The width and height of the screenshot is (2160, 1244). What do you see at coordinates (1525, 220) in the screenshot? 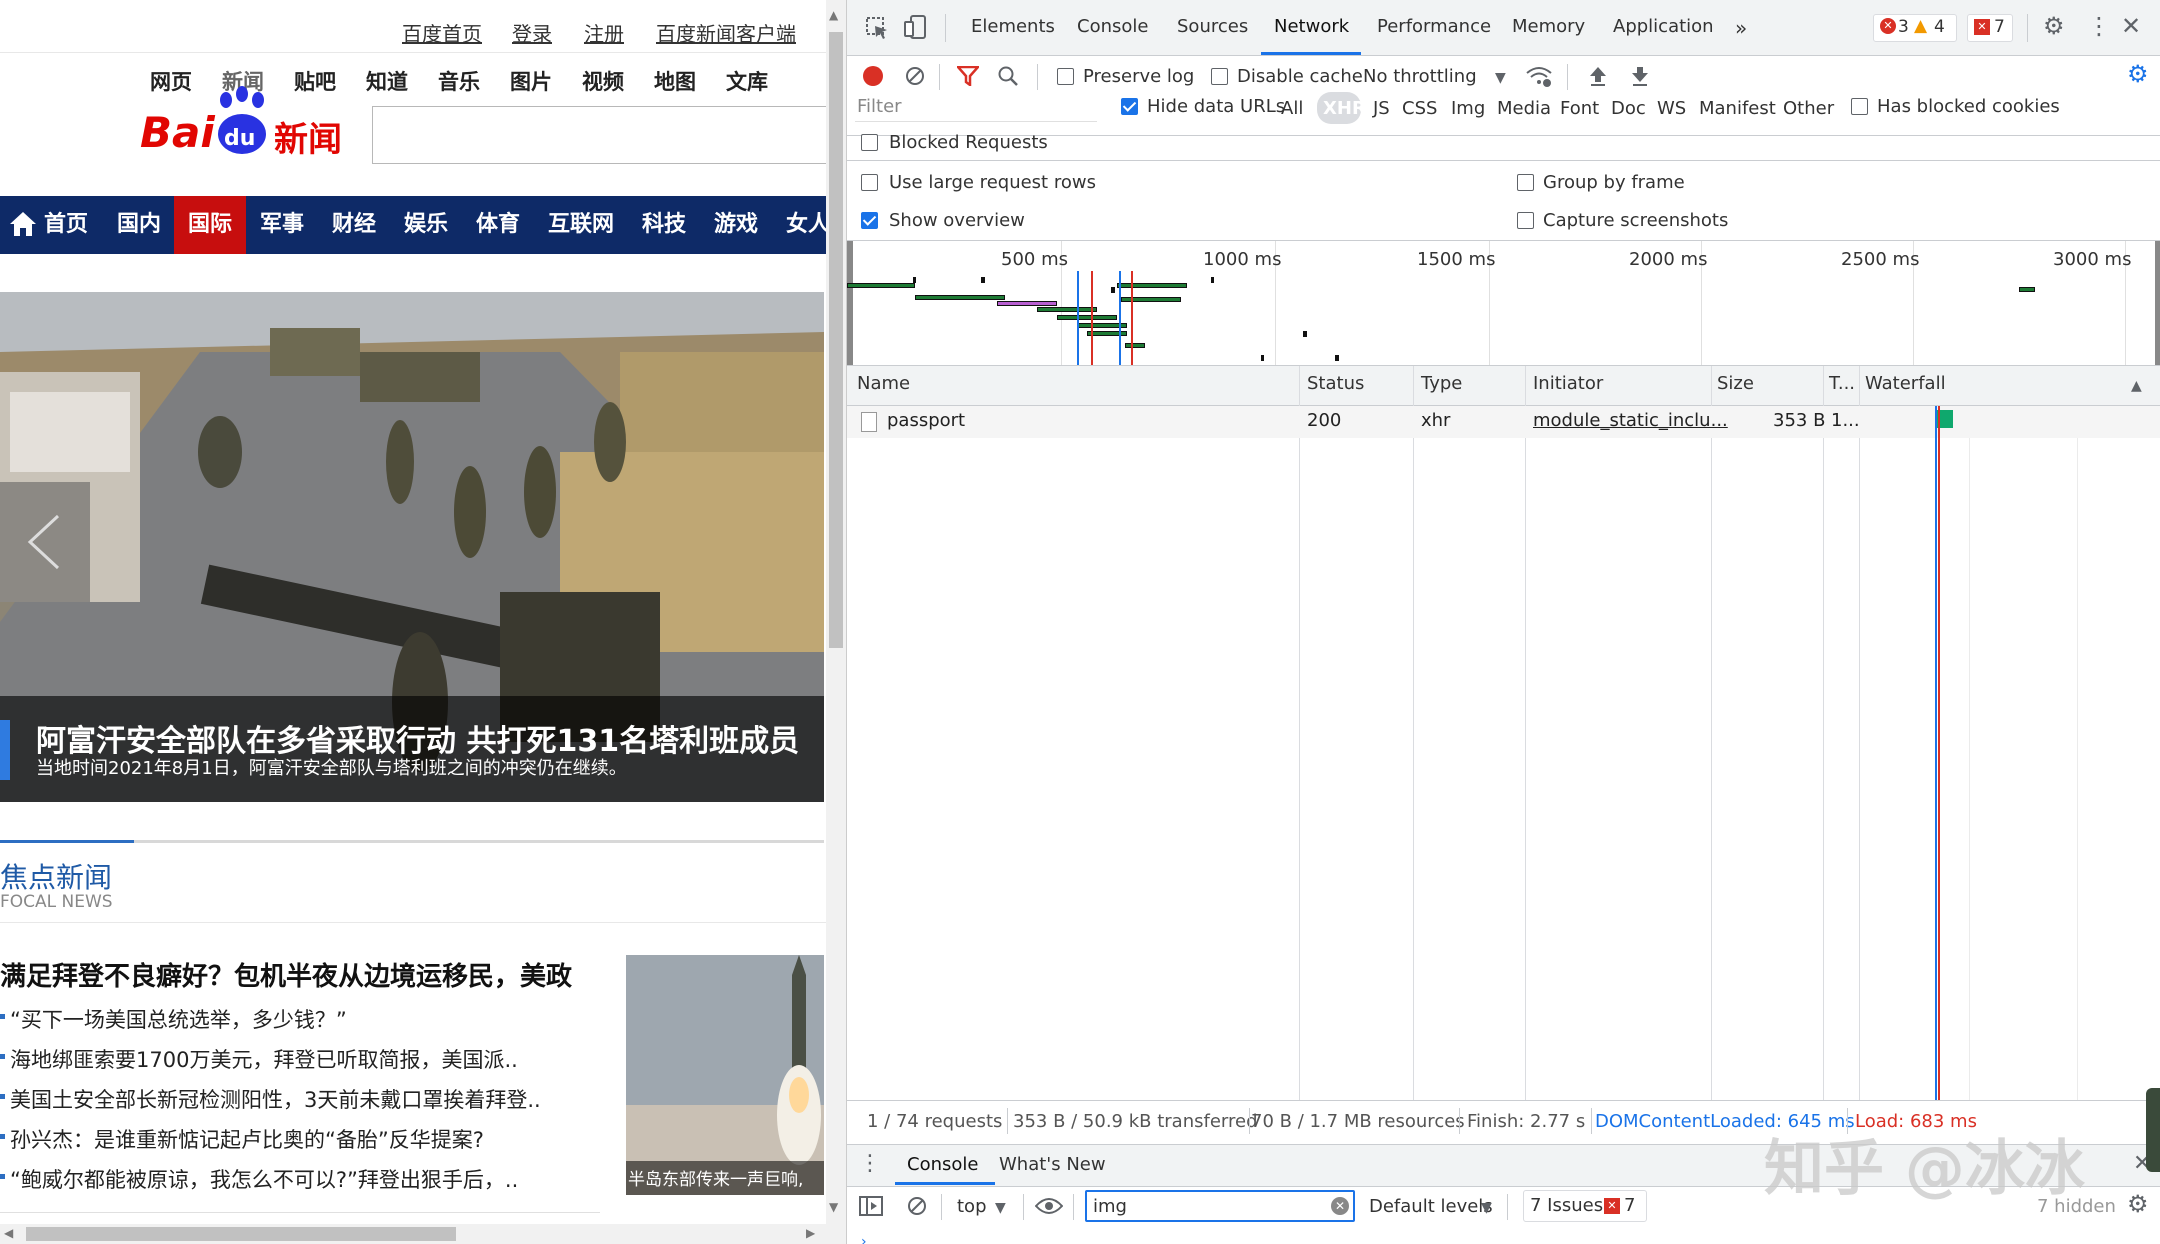
I see `capture-screenshots-checkbox` at bounding box center [1525, 220].